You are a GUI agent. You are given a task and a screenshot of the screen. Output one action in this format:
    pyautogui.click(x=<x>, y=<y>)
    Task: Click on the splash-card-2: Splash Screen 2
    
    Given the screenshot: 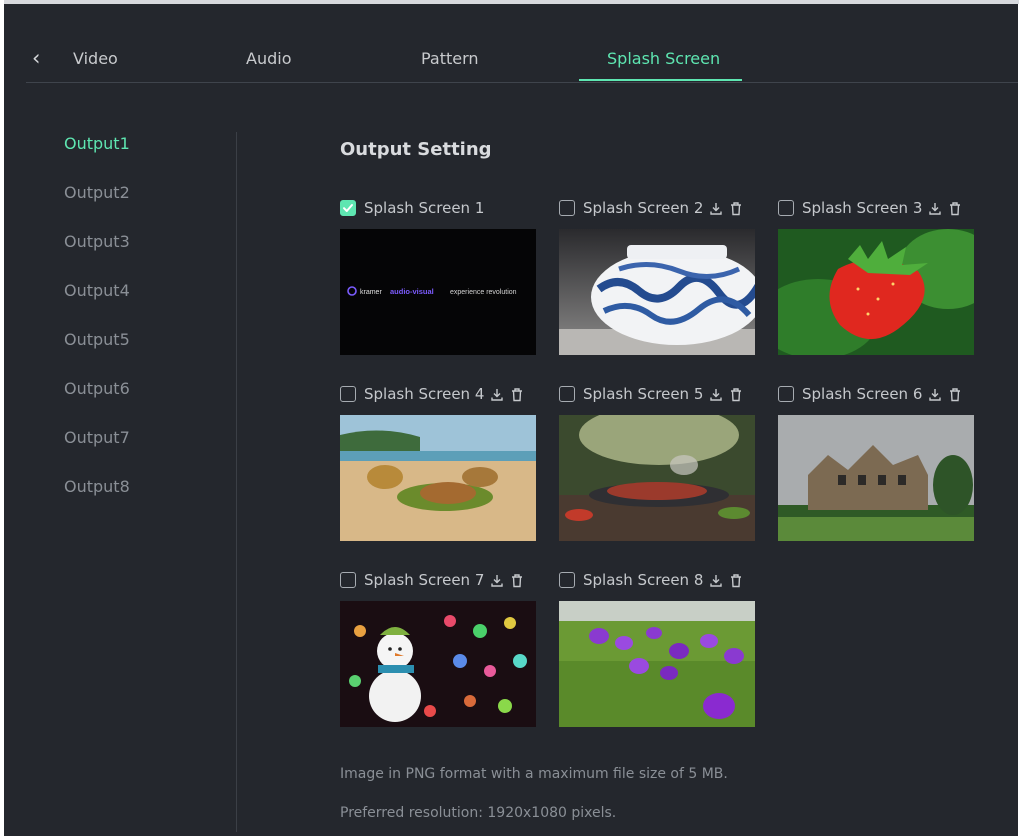 What is the action you would take?
    pyautogui.click(x=659, y=277)
    